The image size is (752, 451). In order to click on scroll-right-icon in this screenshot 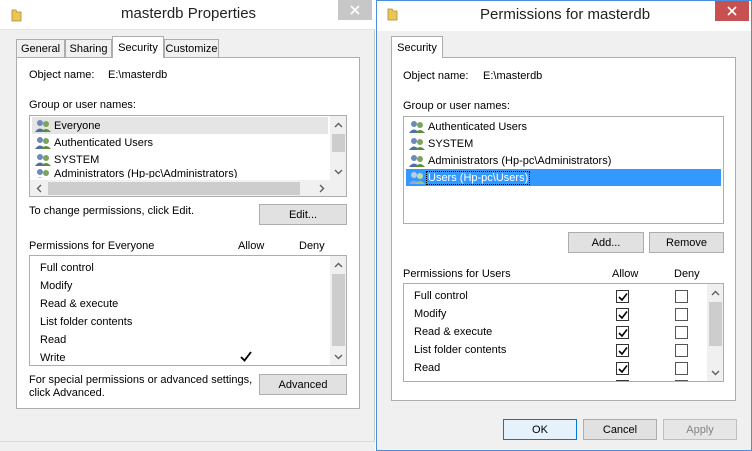, I will do `click(321, 188)`.